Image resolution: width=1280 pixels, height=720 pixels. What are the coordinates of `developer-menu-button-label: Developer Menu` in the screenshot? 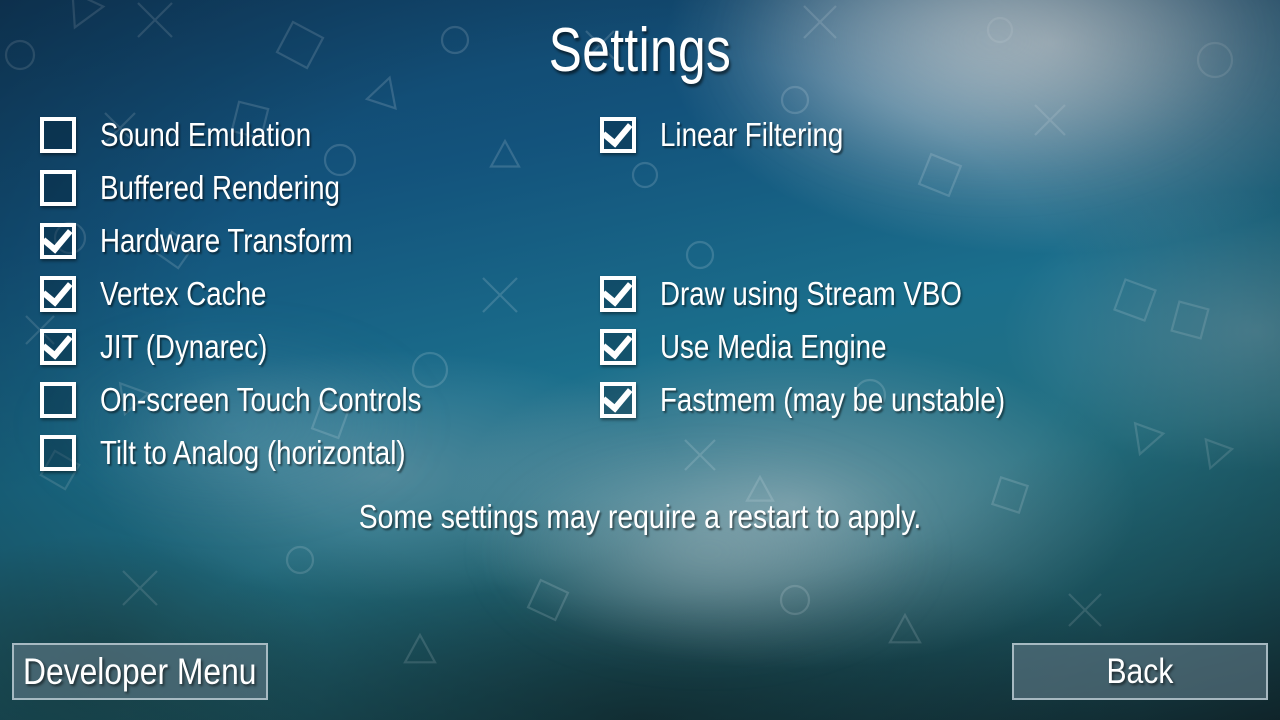 It's located at (140, 671).